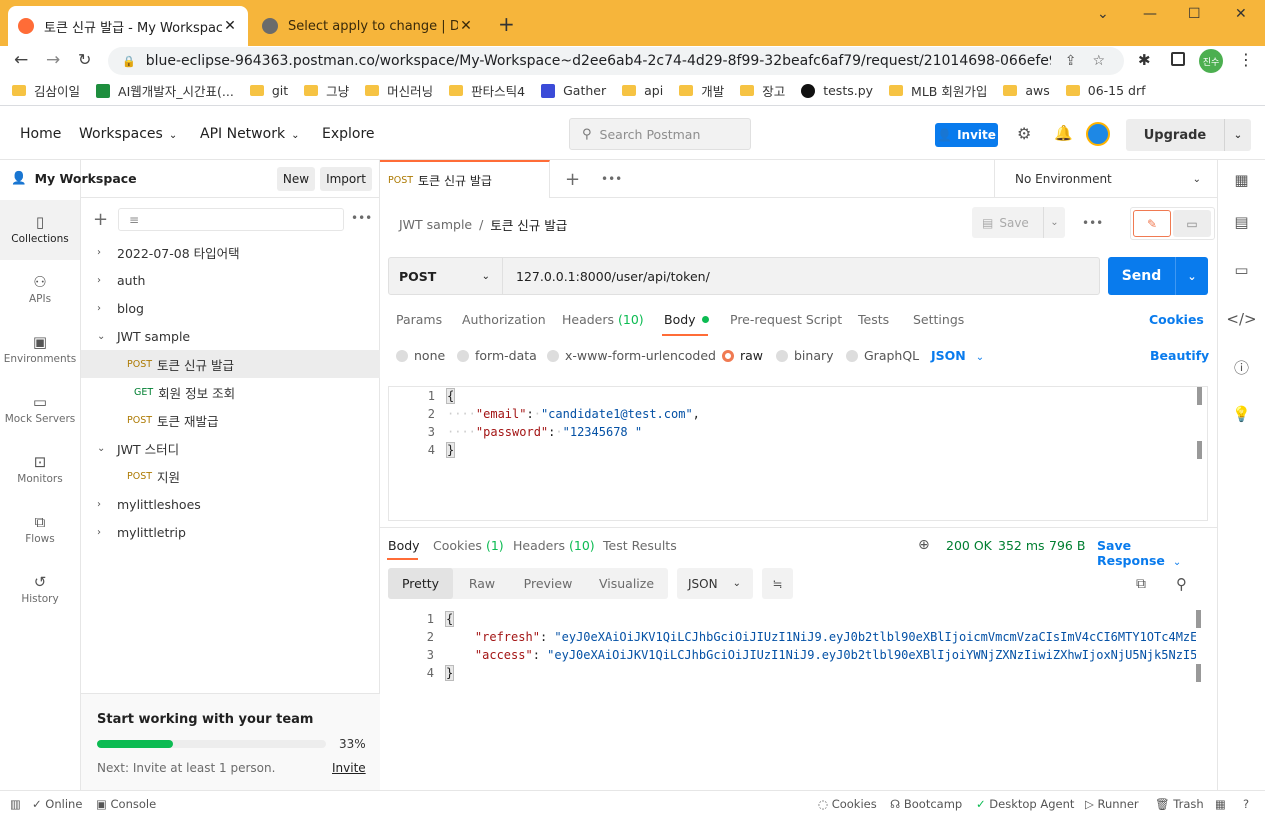  Describe the element at coordinates (1025, 804) in the screenshot. I see `desktop-agent-button: ✓ Desktop Agent` at that location.